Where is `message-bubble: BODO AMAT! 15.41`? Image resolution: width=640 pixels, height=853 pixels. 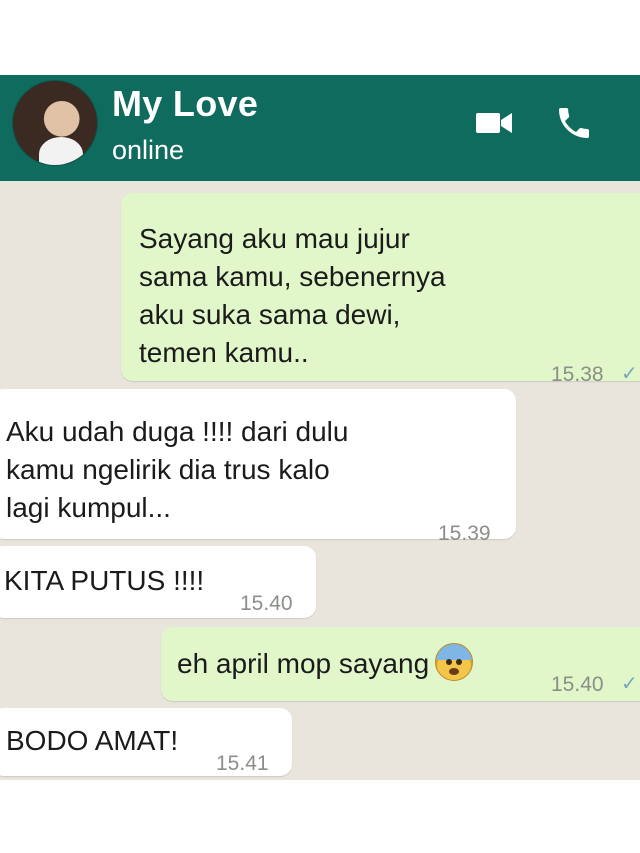
message-bubble: BODO AMAT! 15.41 is located at coordinates (146, 742).